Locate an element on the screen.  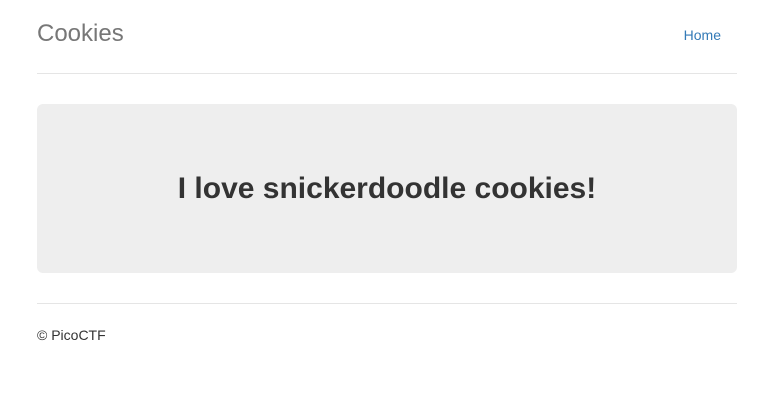
page-headline: I love snickerdoodle cookies! is located at coordinates (387, 188).